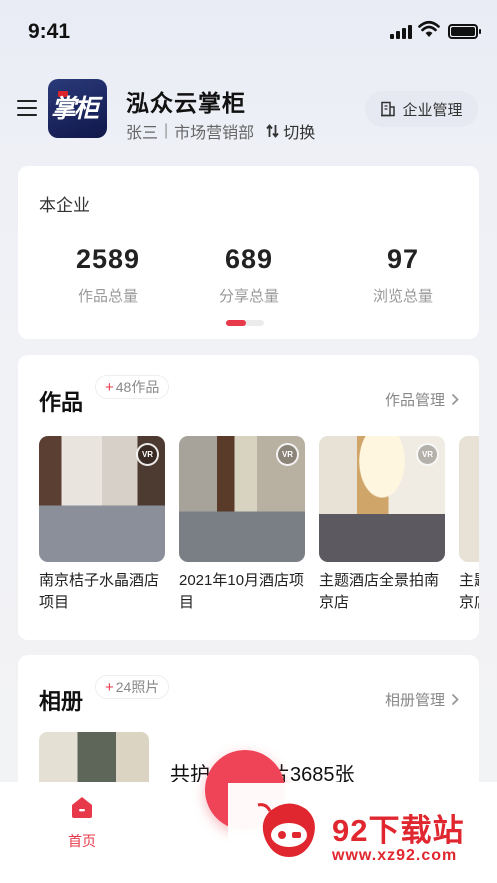 The width and height of the screenshot is (497, 883). Describe the element at coordinates (137, 387) in the screenshot. I see `works-count: 48作品` at that location.